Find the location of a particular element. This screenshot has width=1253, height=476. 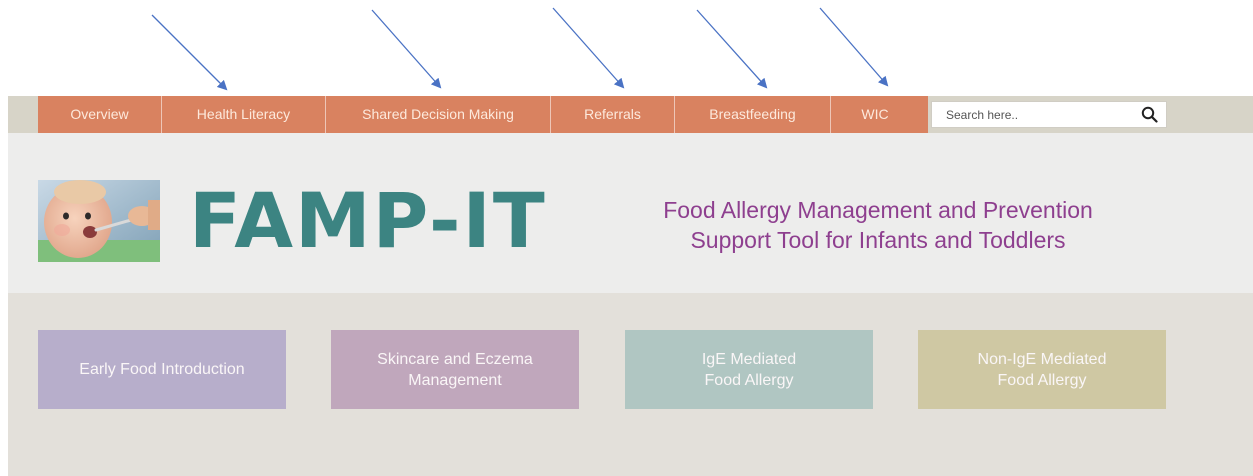

tile-label-line: IgE Mediated is located at coordinates (749, 359).